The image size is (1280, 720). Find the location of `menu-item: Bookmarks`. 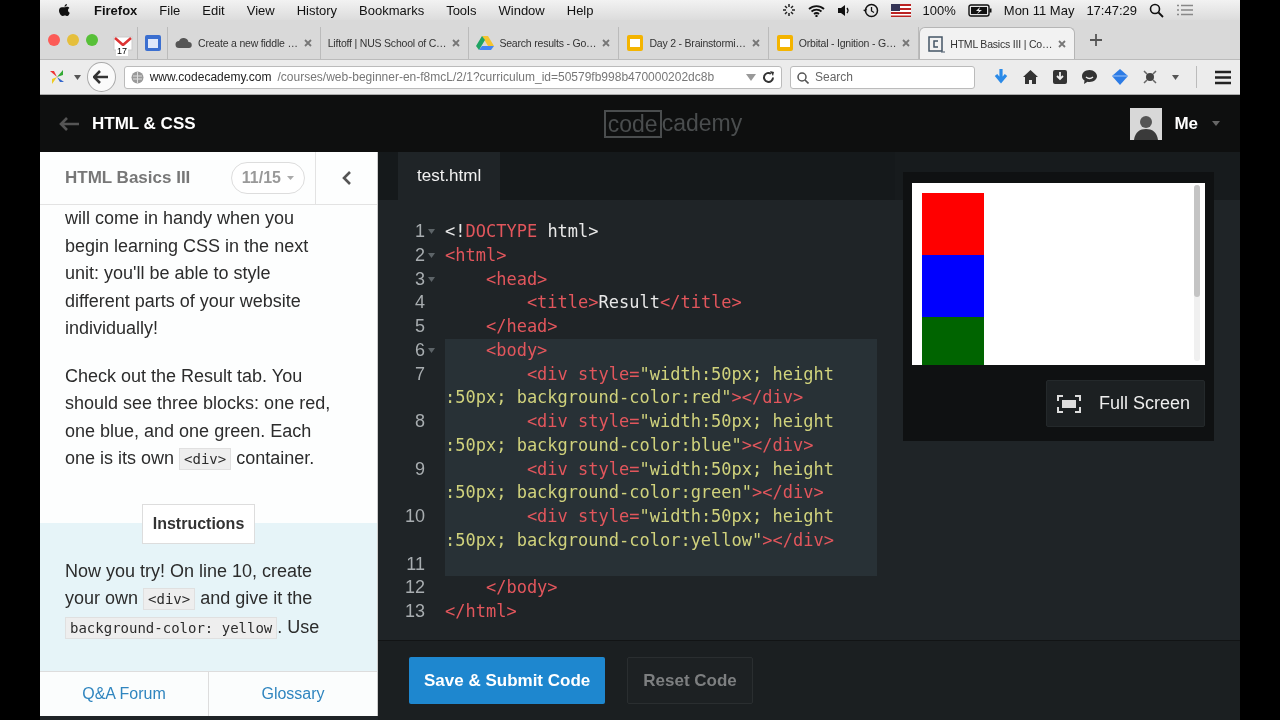

menu-item: Bookmarks is located at coordinates (392, 10).